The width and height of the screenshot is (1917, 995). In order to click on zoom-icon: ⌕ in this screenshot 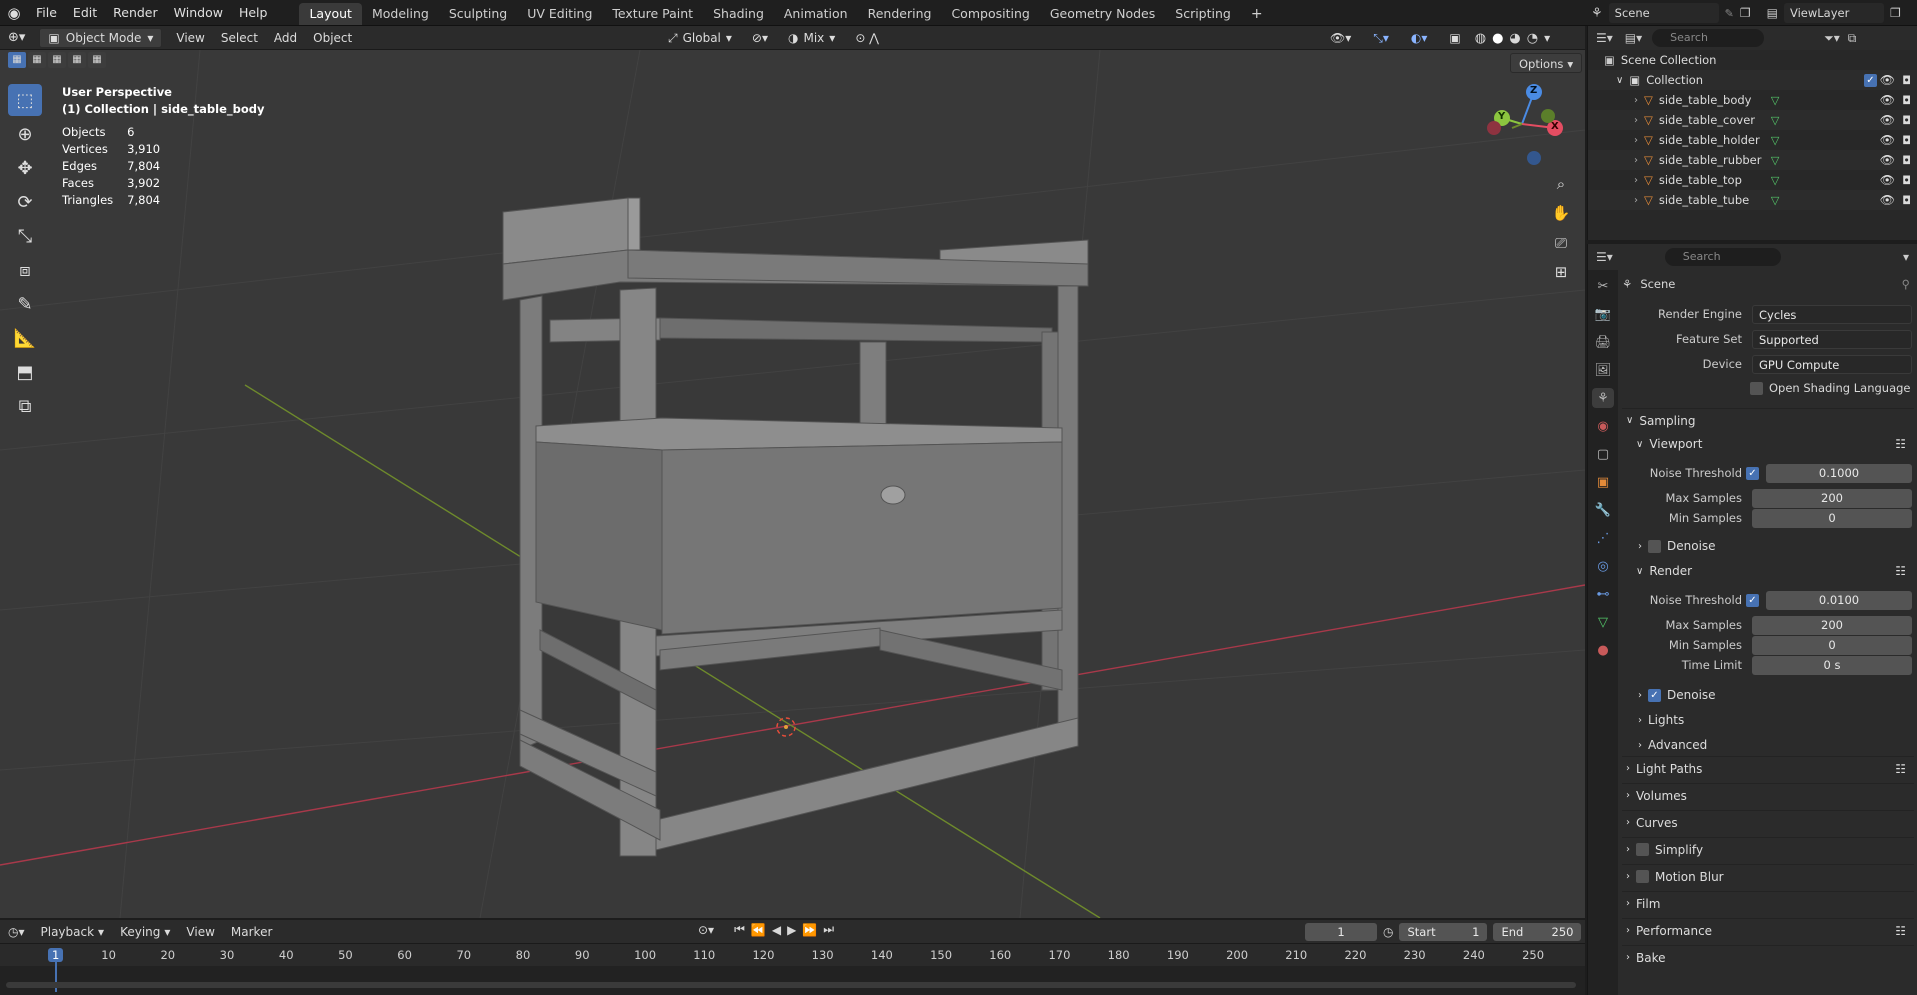, I will do `click(1561, 184)`.